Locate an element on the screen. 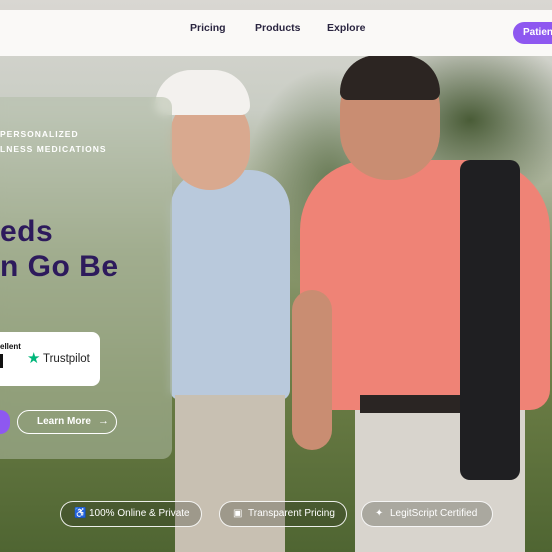 Image resolution: width=552 pixels, height=552 pixels. hero-tagline-line-1: PERSONALIZED is located at coordinates (39, 134).